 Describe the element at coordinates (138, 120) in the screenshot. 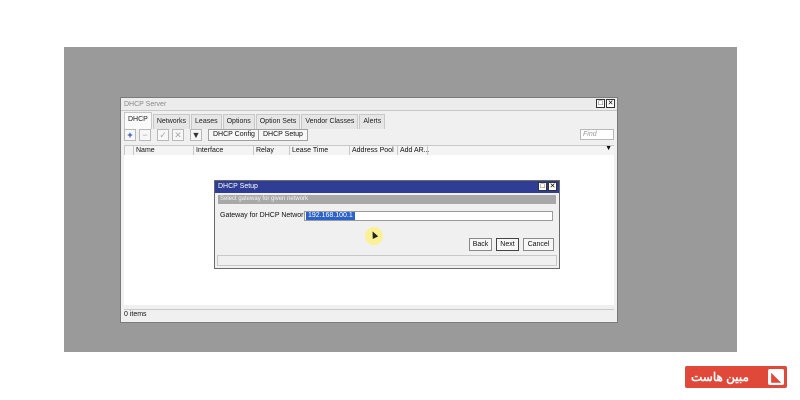

I see `tab-dhcp: DHCP` at that location.